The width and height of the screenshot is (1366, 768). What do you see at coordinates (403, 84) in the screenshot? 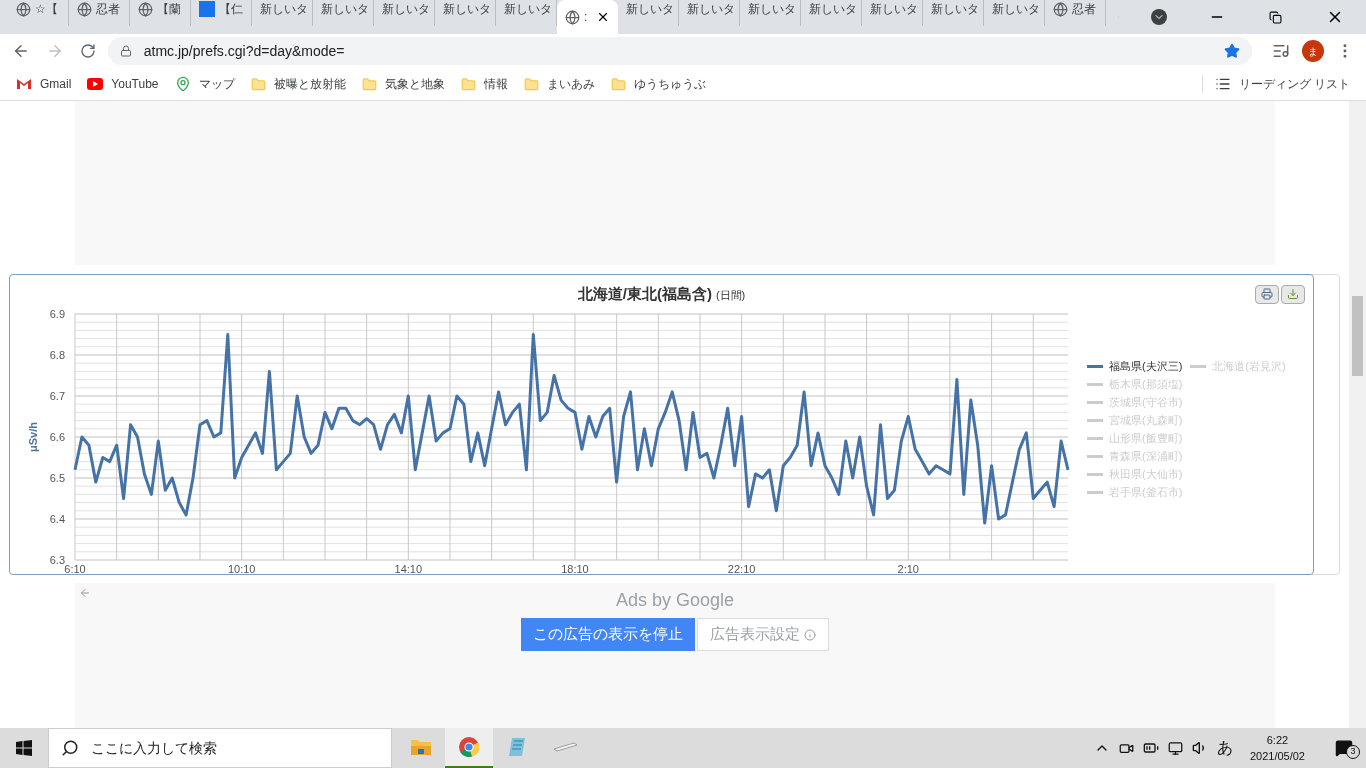
I see `bookmark-item: 気象と地象` at bounding box center [403, 84].